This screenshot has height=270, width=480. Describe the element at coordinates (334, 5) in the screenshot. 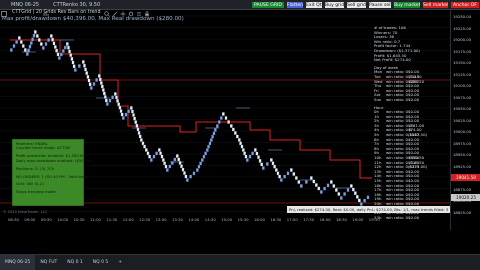

I see `buy-grid-button: Buy grid` at that location.